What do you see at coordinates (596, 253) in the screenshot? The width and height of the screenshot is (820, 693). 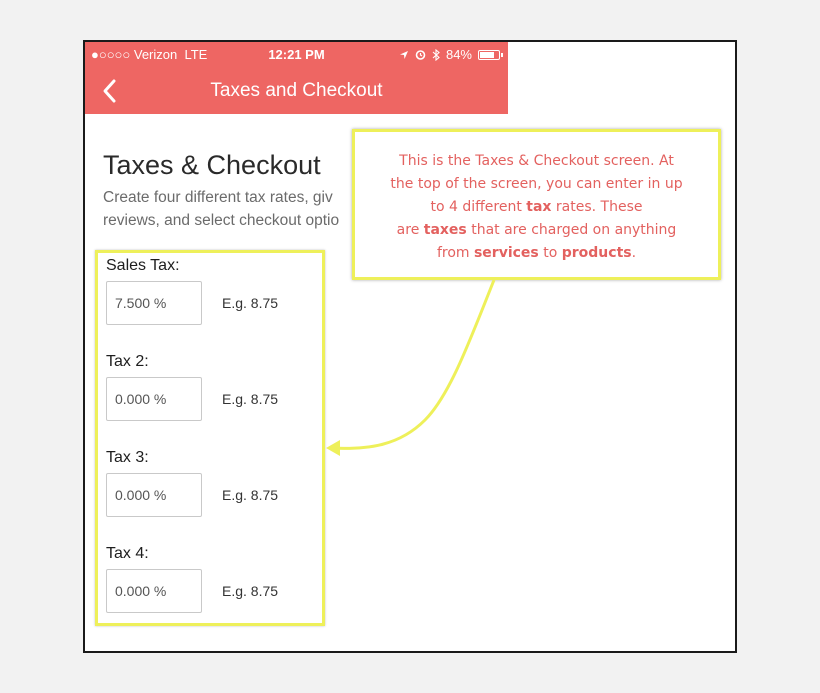 I see `callout-bold: products` at bounding box center [596, 253].